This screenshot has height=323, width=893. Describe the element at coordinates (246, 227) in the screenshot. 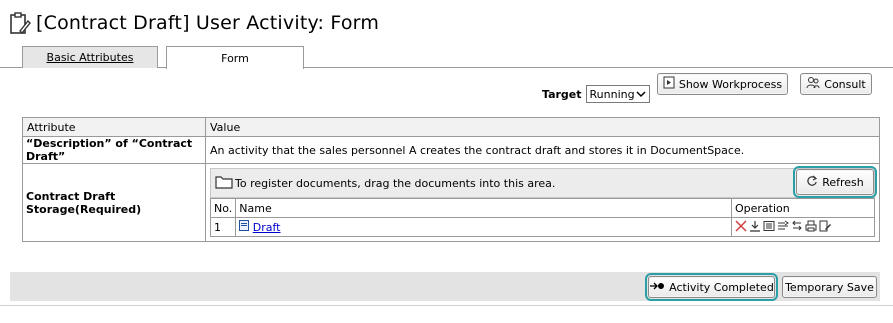

I see `document-file-icon` at that location.